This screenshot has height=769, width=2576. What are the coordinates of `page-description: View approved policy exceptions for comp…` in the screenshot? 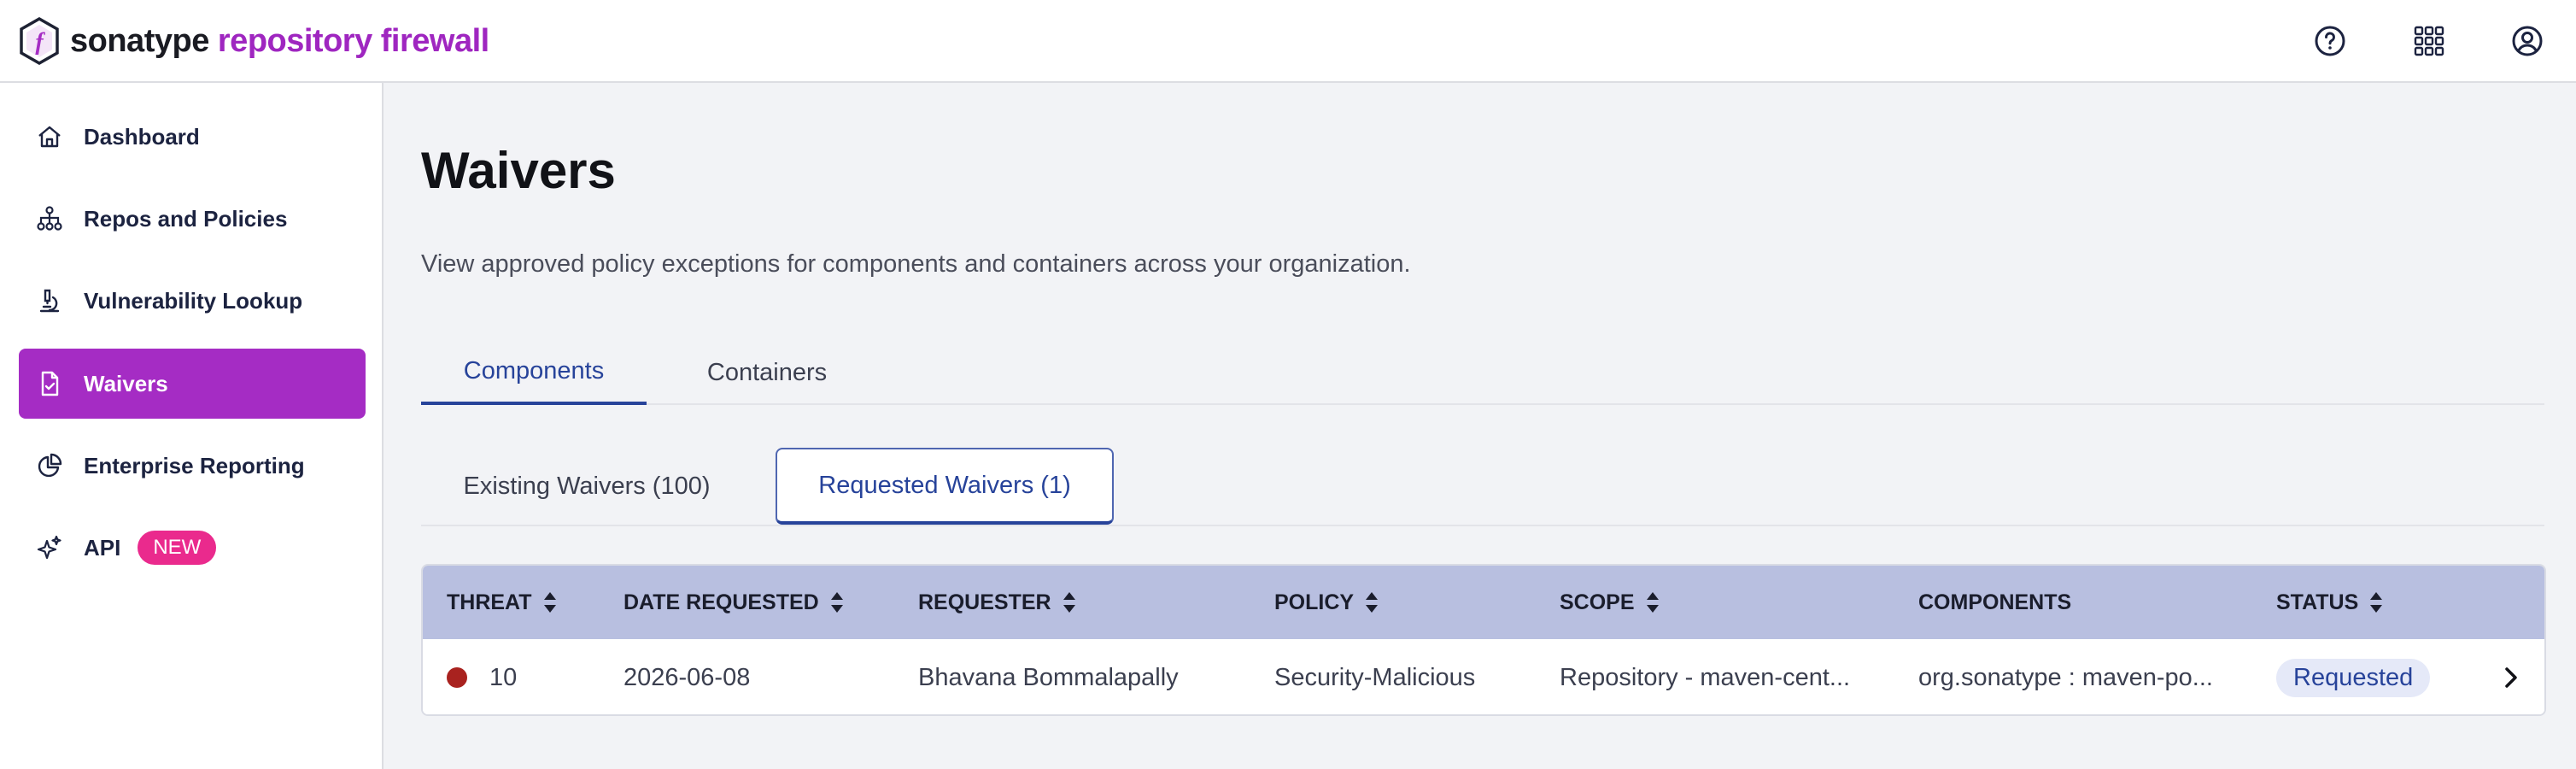 It's located at (916, 264).